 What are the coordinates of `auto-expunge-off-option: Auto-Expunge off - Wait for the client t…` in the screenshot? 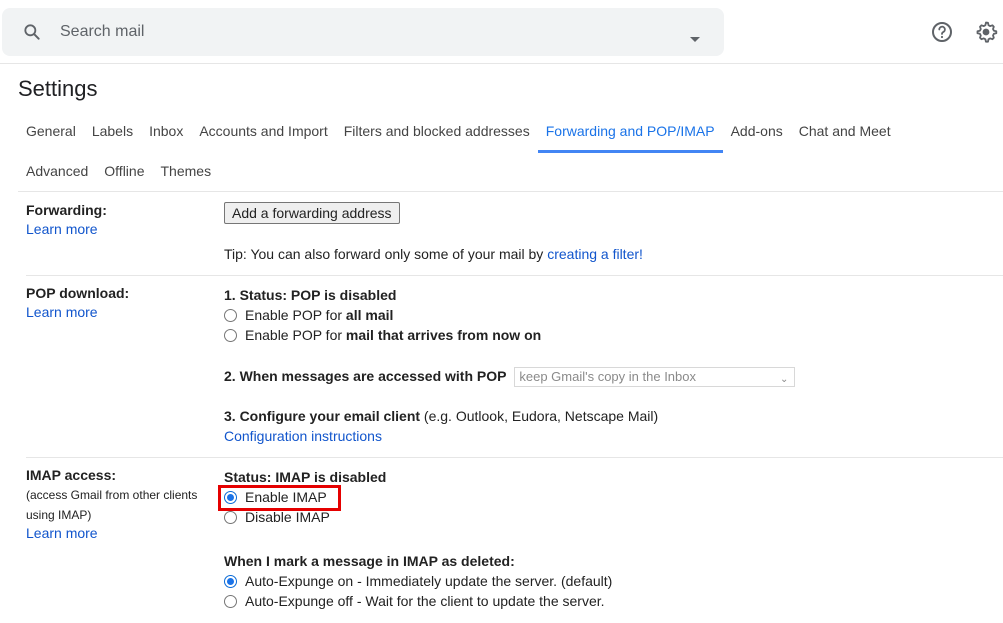 It's located at (604, 601).